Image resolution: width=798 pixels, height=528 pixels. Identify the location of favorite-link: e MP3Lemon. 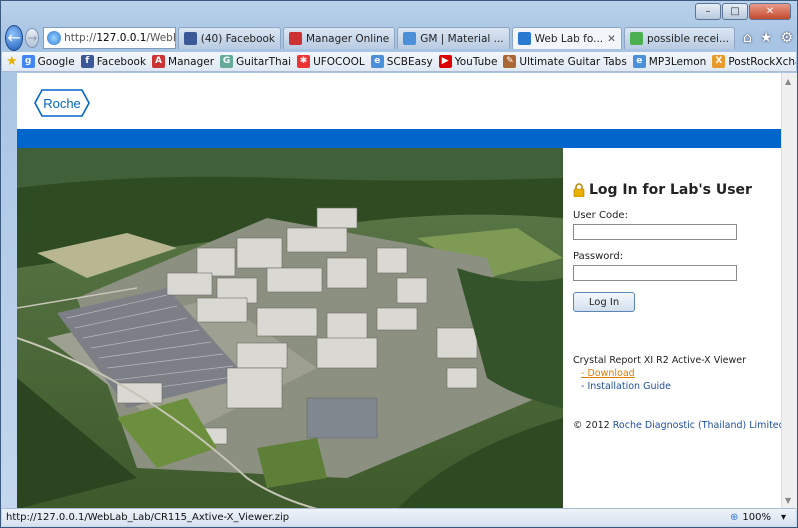
(669, 61).